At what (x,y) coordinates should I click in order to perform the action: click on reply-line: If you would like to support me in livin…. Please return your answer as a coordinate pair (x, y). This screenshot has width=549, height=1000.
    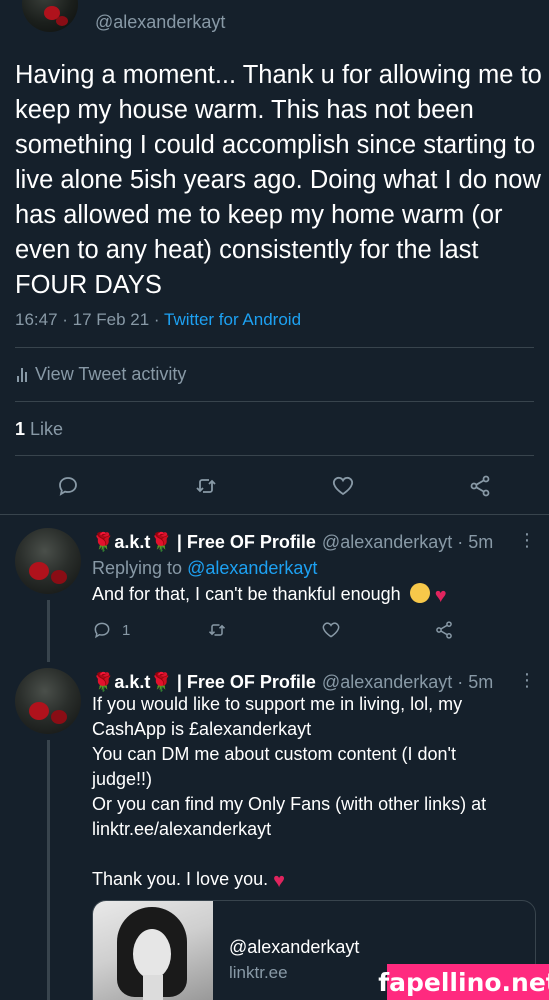
    Looking at the image, I should click on (277, 704).